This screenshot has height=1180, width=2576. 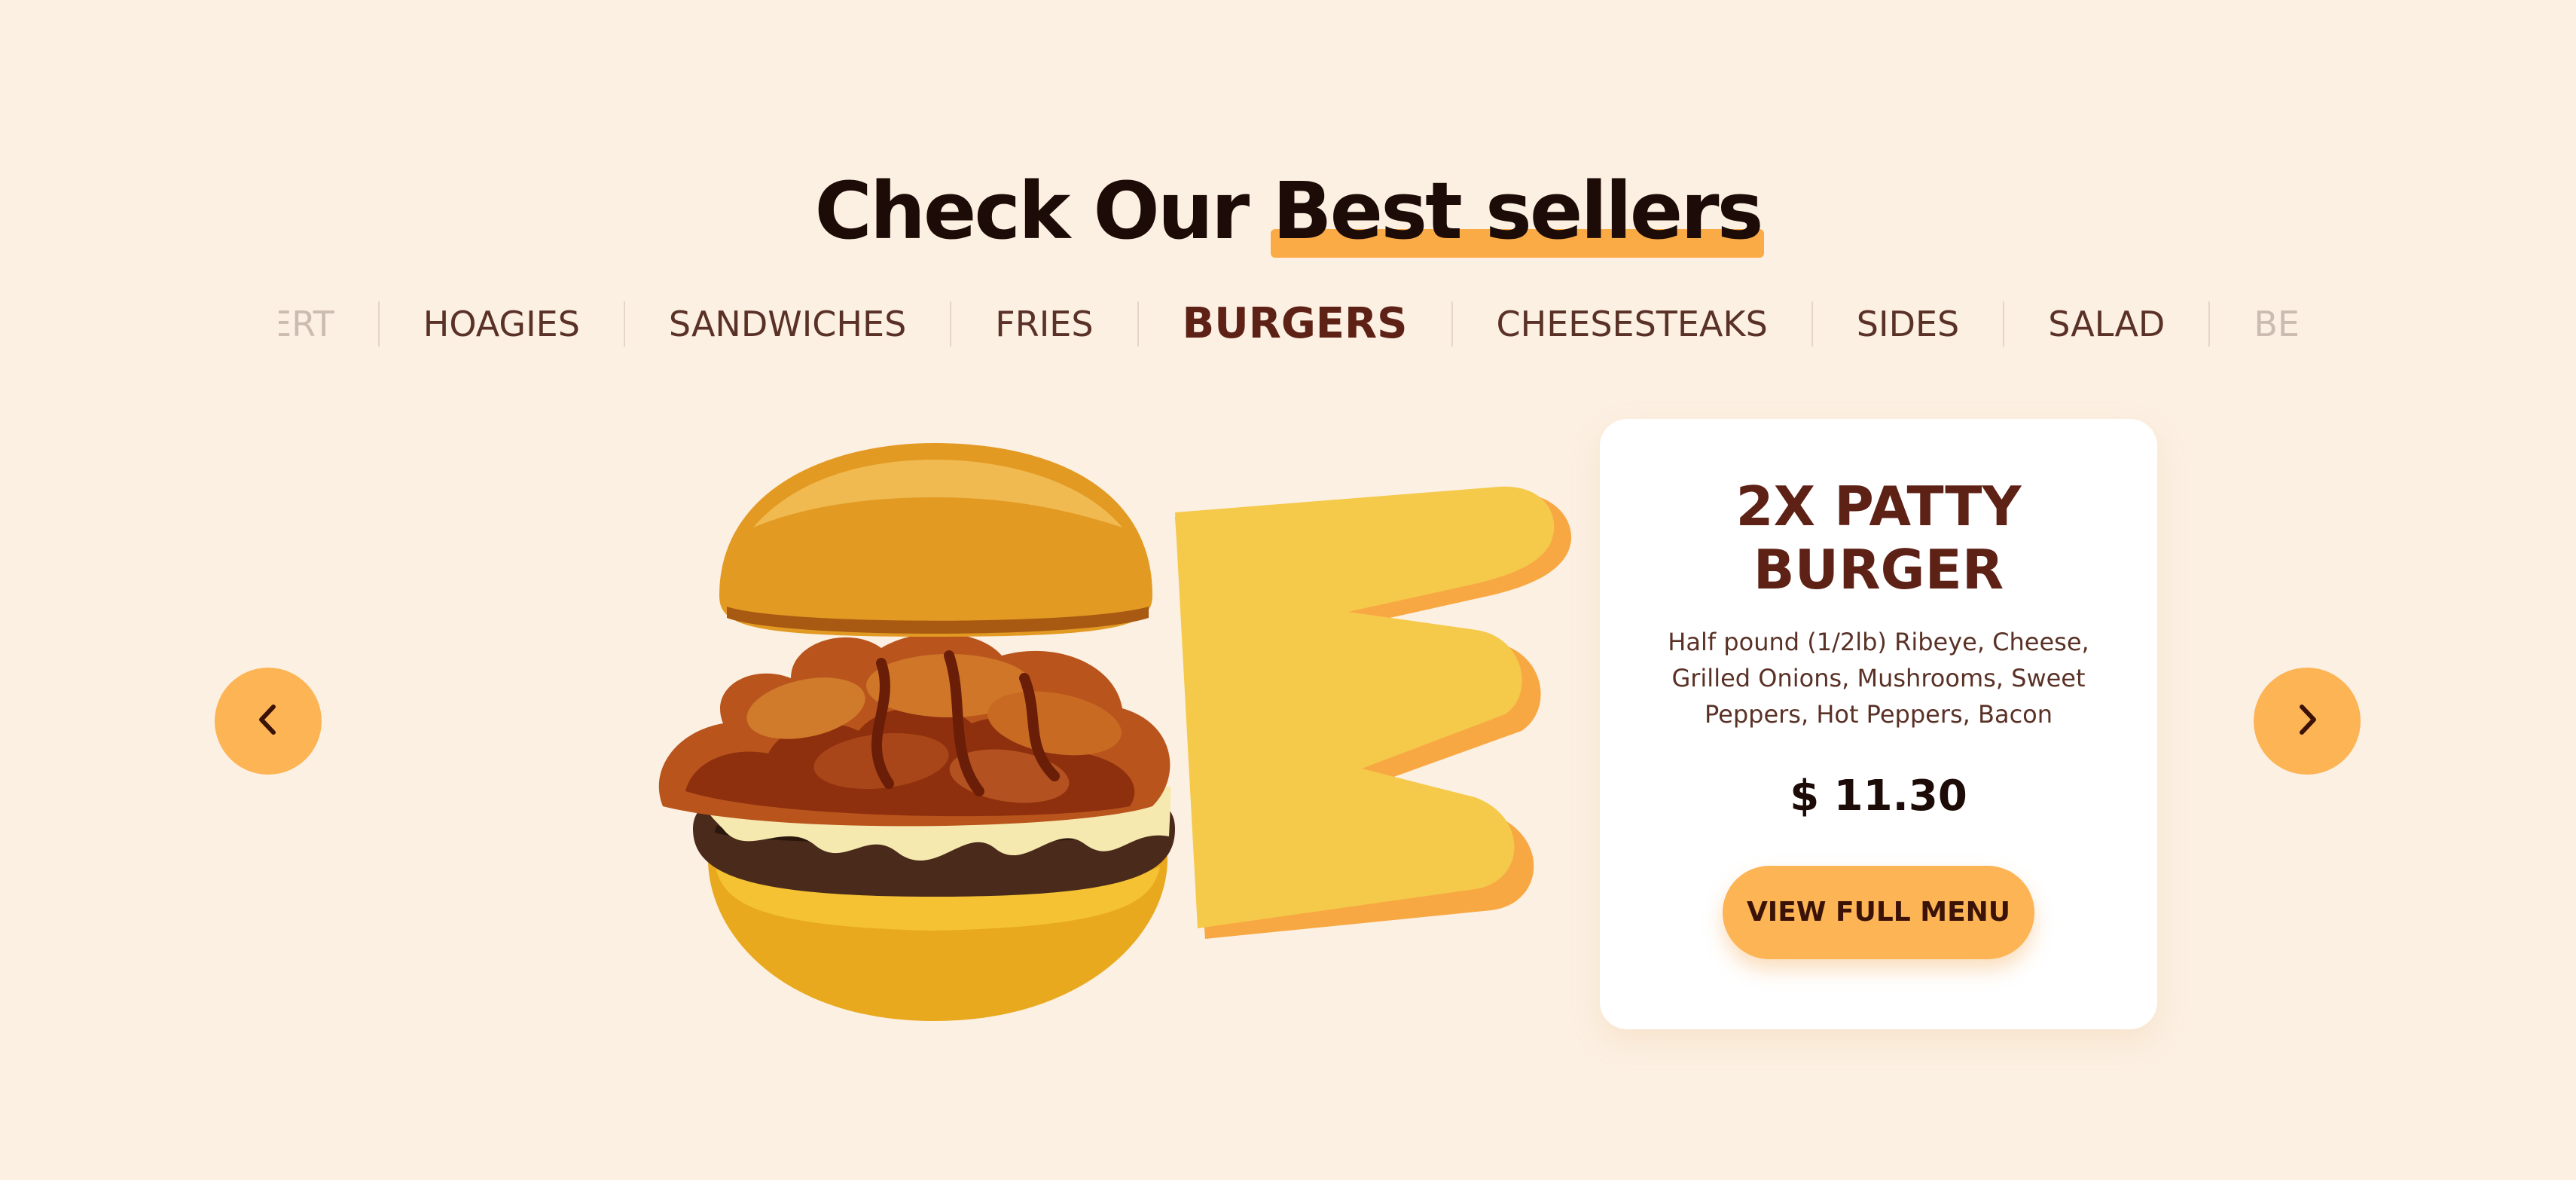 What do you see at coordinates (1879, 912) in the screenshot?
I see `view-full-menu-button: VIEW FULL MENU` at bounding box center [1879, 912].